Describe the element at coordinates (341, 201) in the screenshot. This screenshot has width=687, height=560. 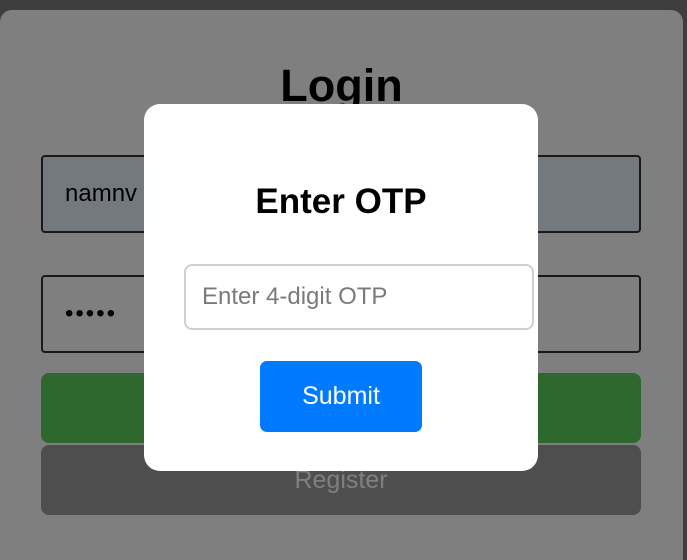
I see `otp-modal-title: Enter OTP` at that location.